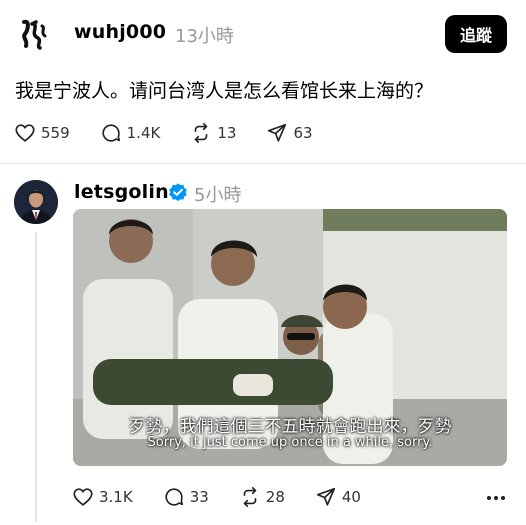 The height and width of the screenshot is (525, 526). What do you see at coordinates (476, 34) in the screenshot?
I see `follow-button: 追蹤` at bounding box center [476, 34].